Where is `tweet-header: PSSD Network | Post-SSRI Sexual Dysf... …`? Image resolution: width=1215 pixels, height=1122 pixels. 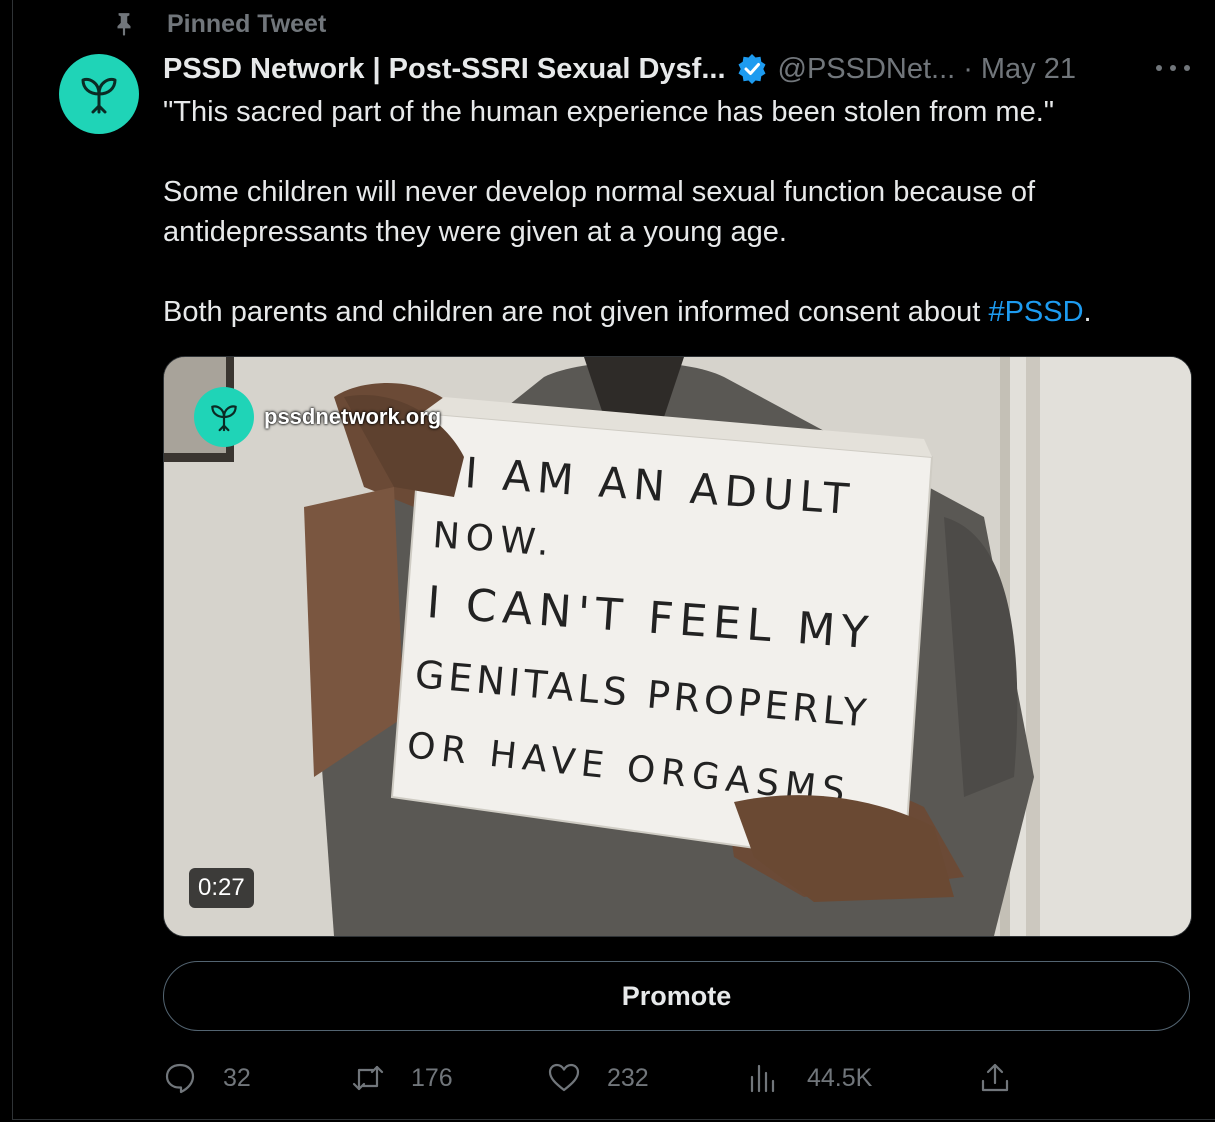 tweet-header: PSSD Network | Post-SSRI Sexual Dysf... … is located at coordinates (683, 69).